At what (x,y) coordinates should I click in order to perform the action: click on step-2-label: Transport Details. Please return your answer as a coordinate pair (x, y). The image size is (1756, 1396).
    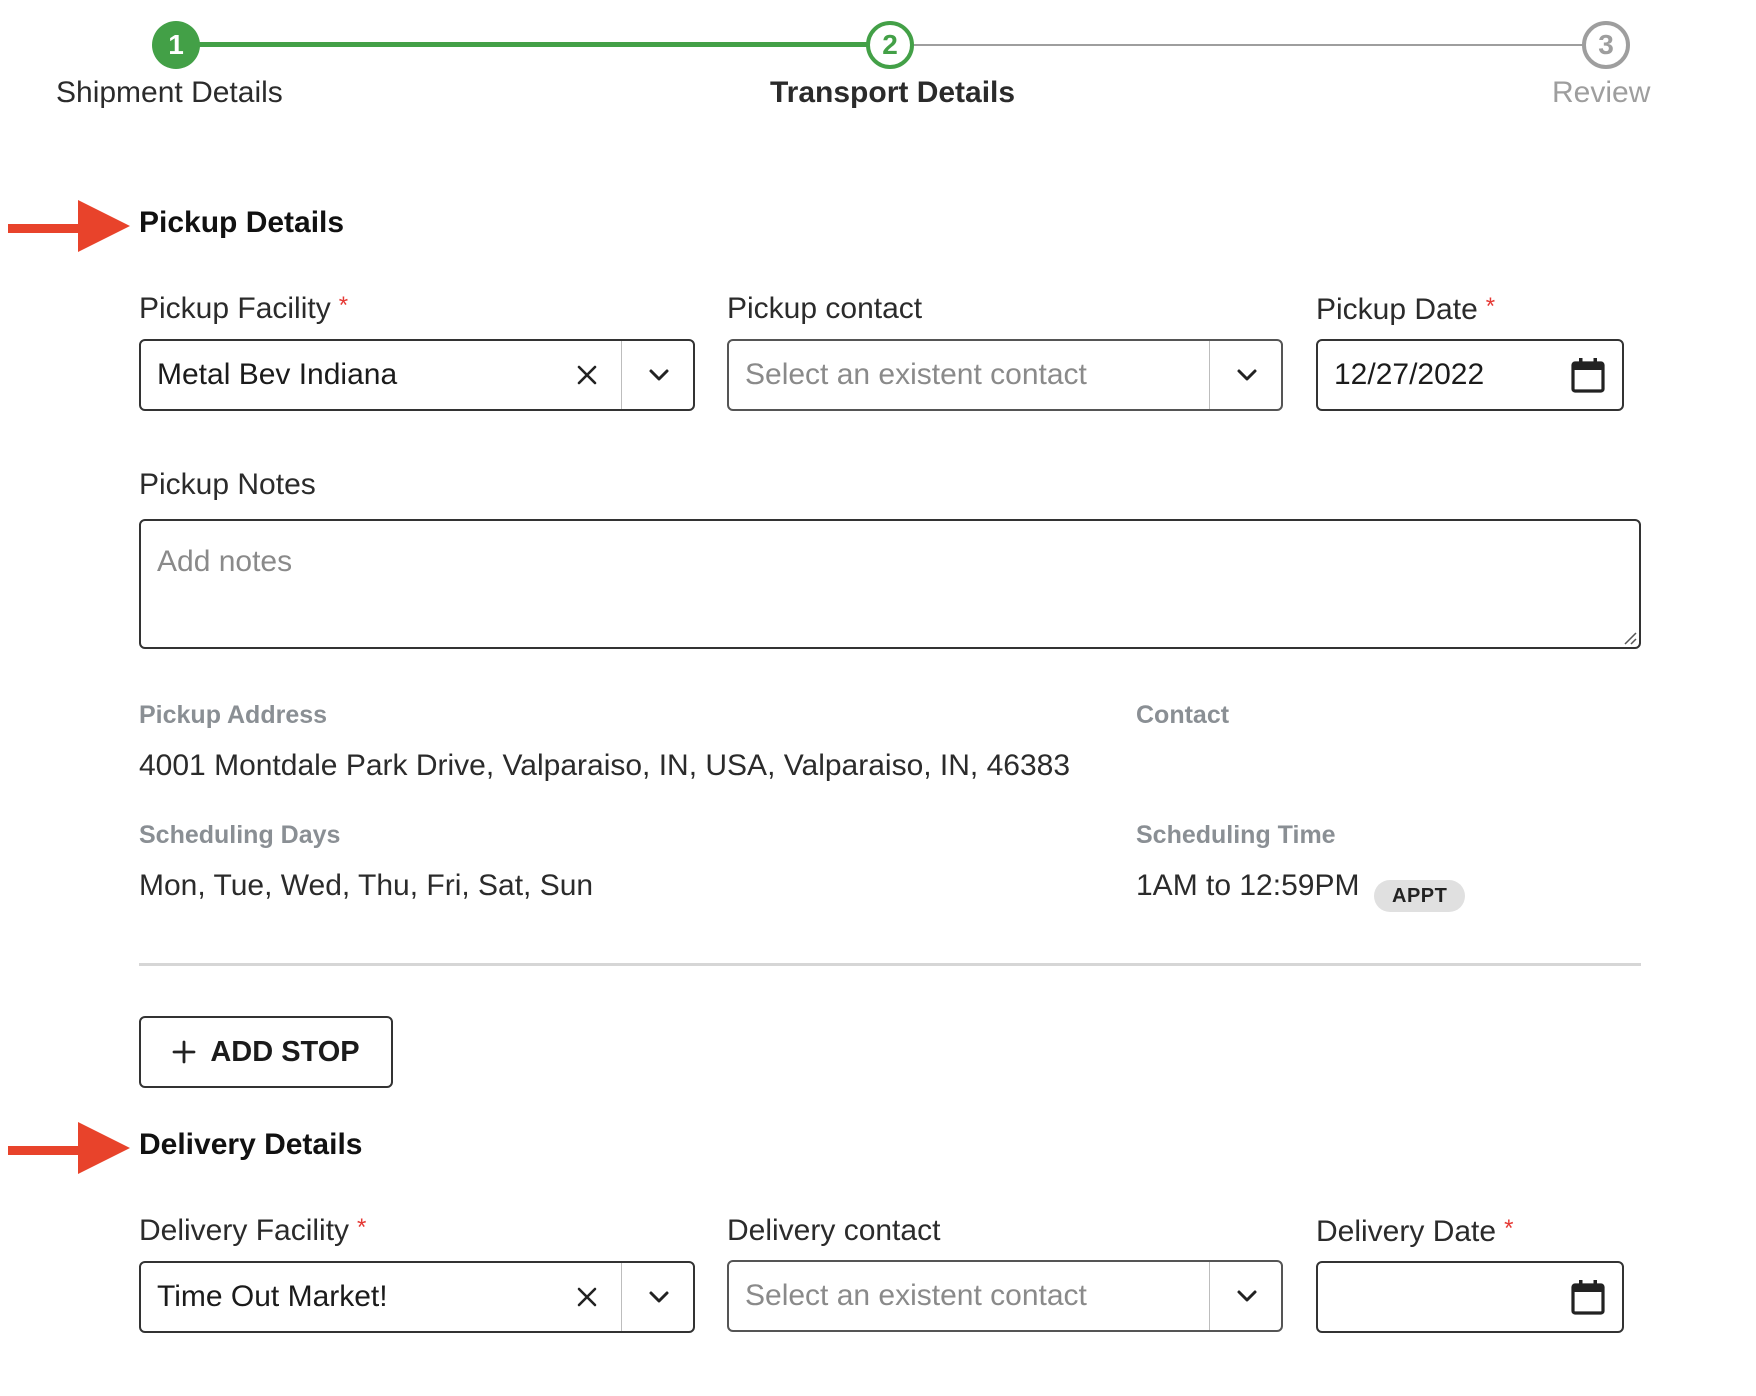
    Looking at the image, I should click on (892, 93).